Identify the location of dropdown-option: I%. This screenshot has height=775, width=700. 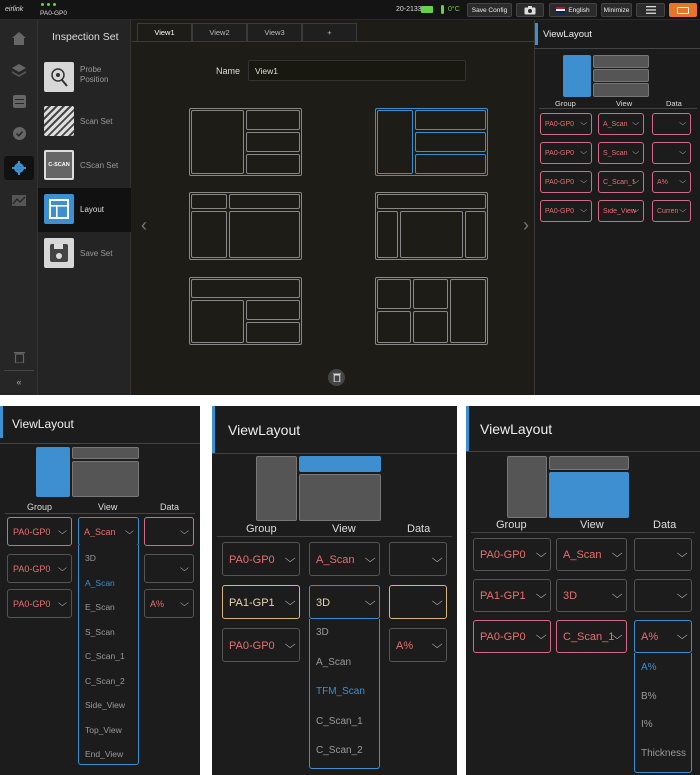
(647, 724).